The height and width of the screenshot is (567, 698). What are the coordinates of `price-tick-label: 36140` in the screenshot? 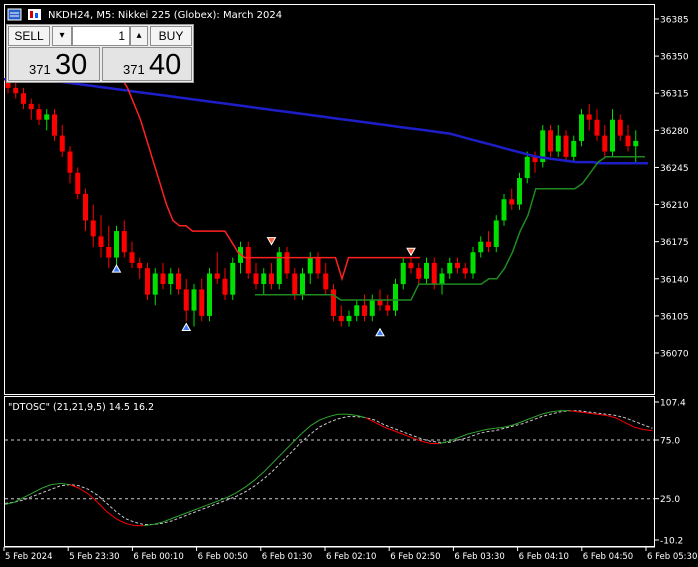 It's located at (674, 280).